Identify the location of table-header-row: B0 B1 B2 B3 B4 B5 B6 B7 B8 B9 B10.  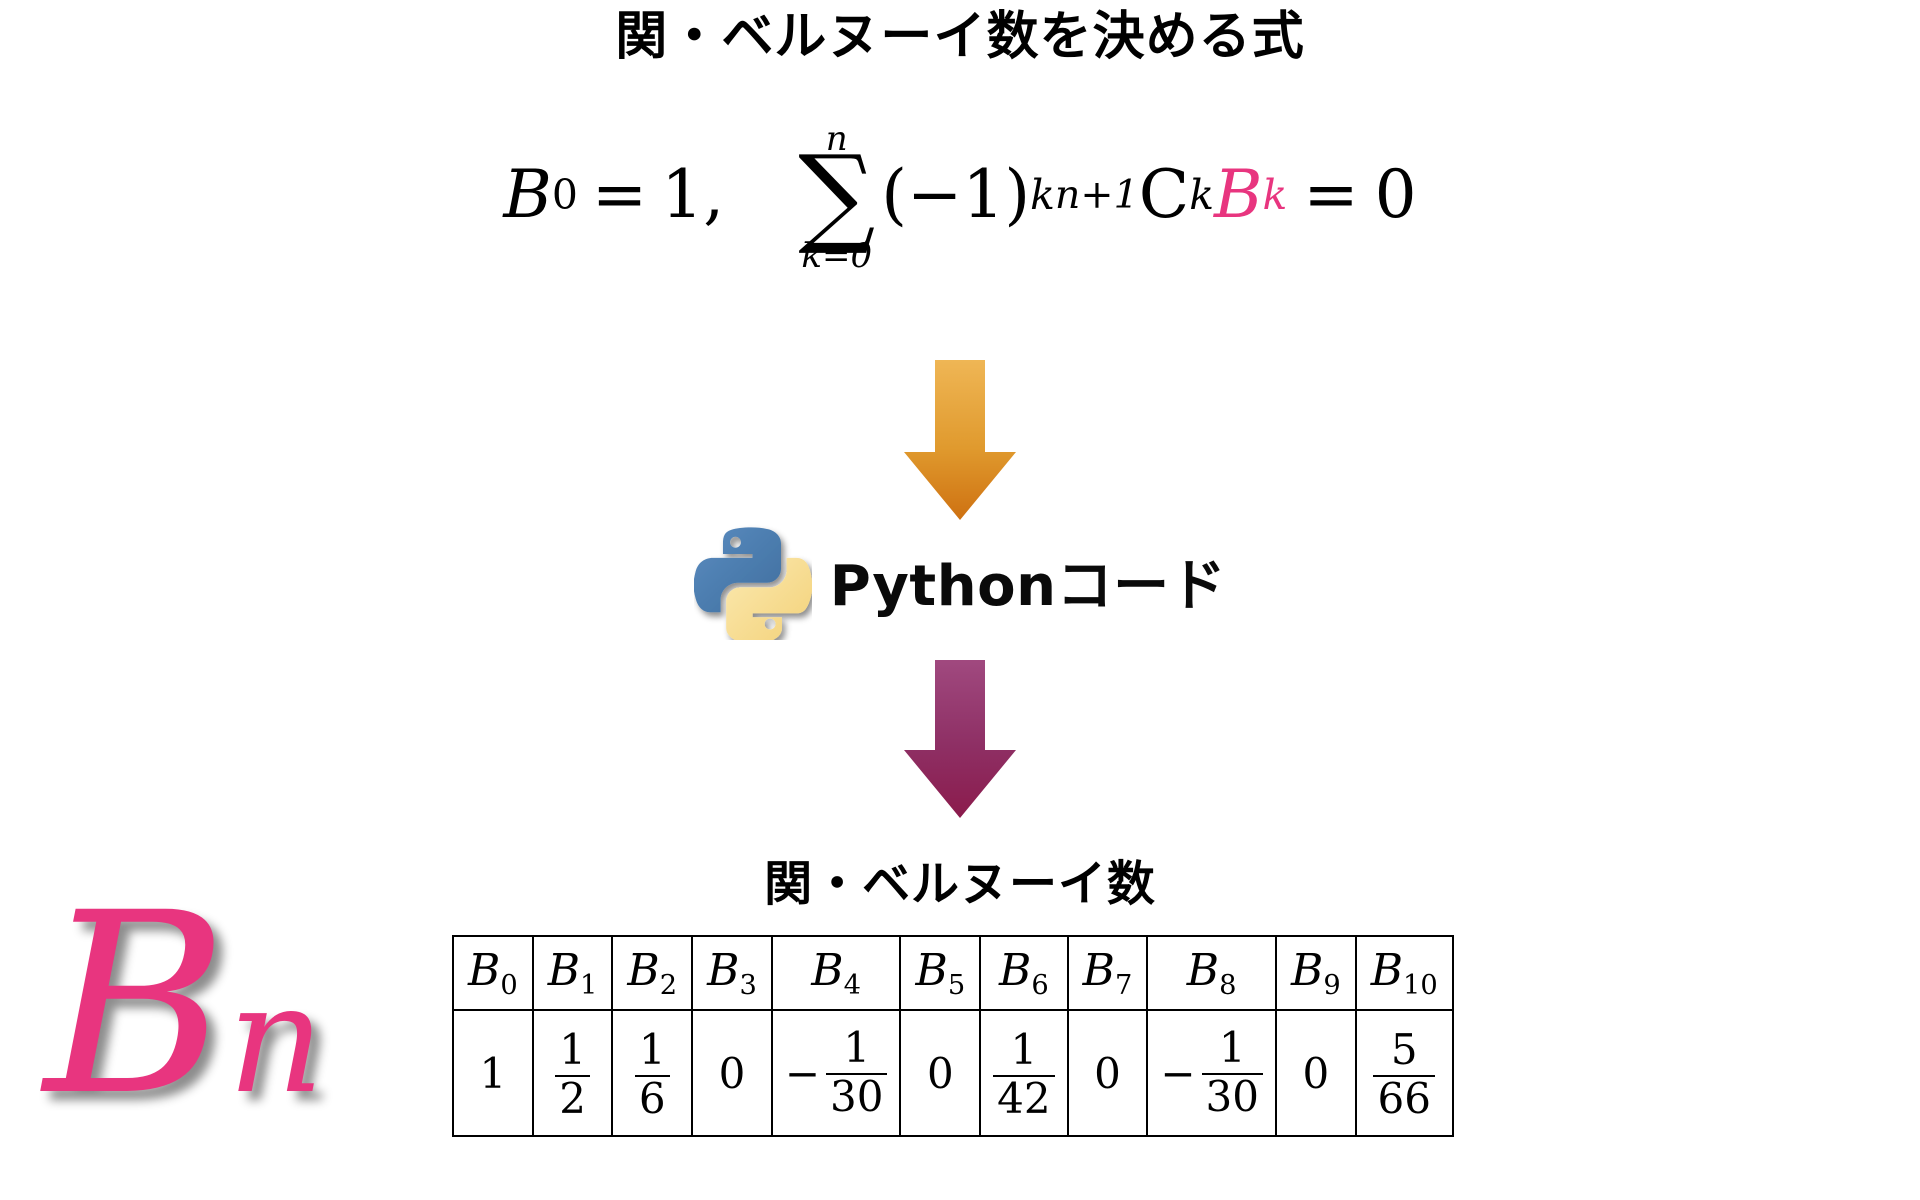
(953, 973).